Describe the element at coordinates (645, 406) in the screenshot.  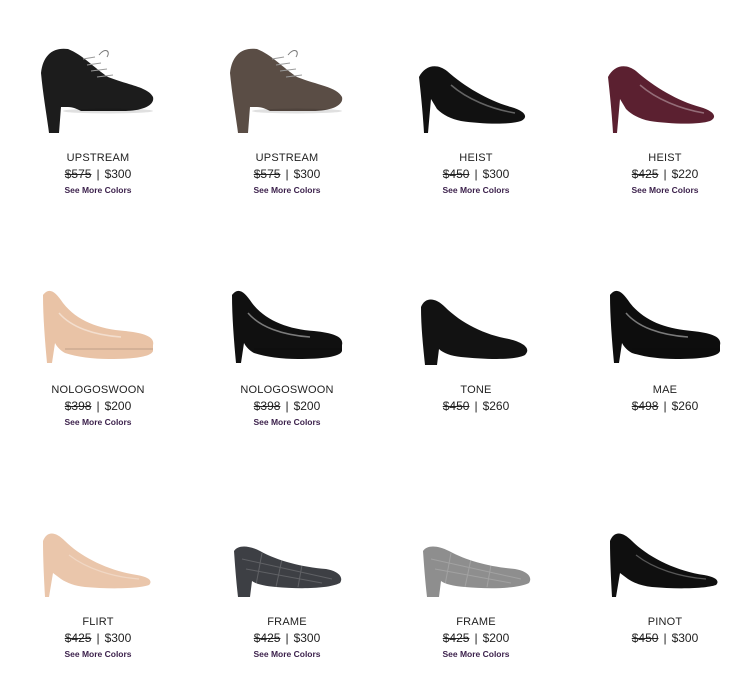
I see `original-price: $498` at that location.